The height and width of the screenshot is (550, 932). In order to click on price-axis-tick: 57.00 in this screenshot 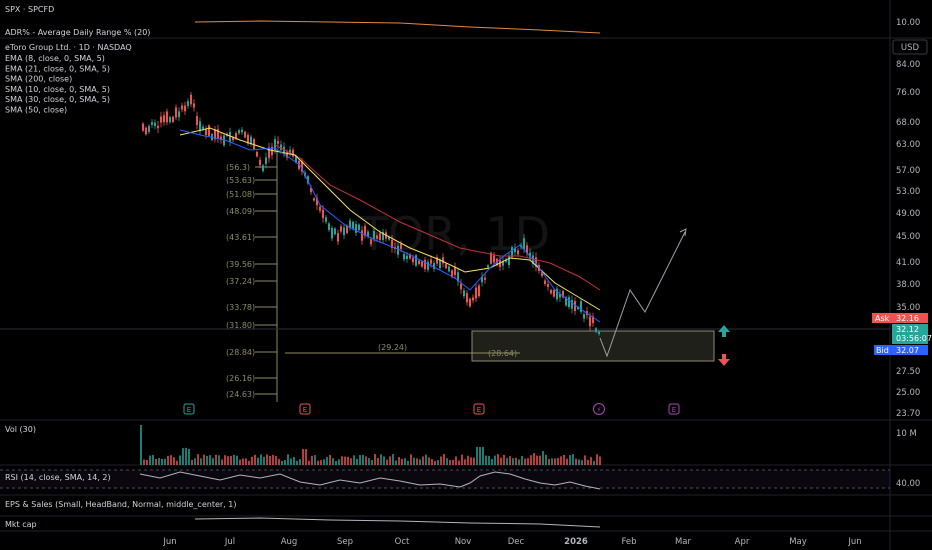, I will do `click(908, 171)`.